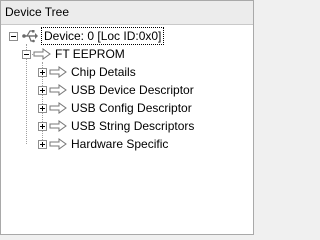 This screenshot has height=240, width=320. Describe the element at coordinates (102, 36) in the screenshot. I see `tree-node-label: Device: 0 [Loc ID:0x0]` at that location.